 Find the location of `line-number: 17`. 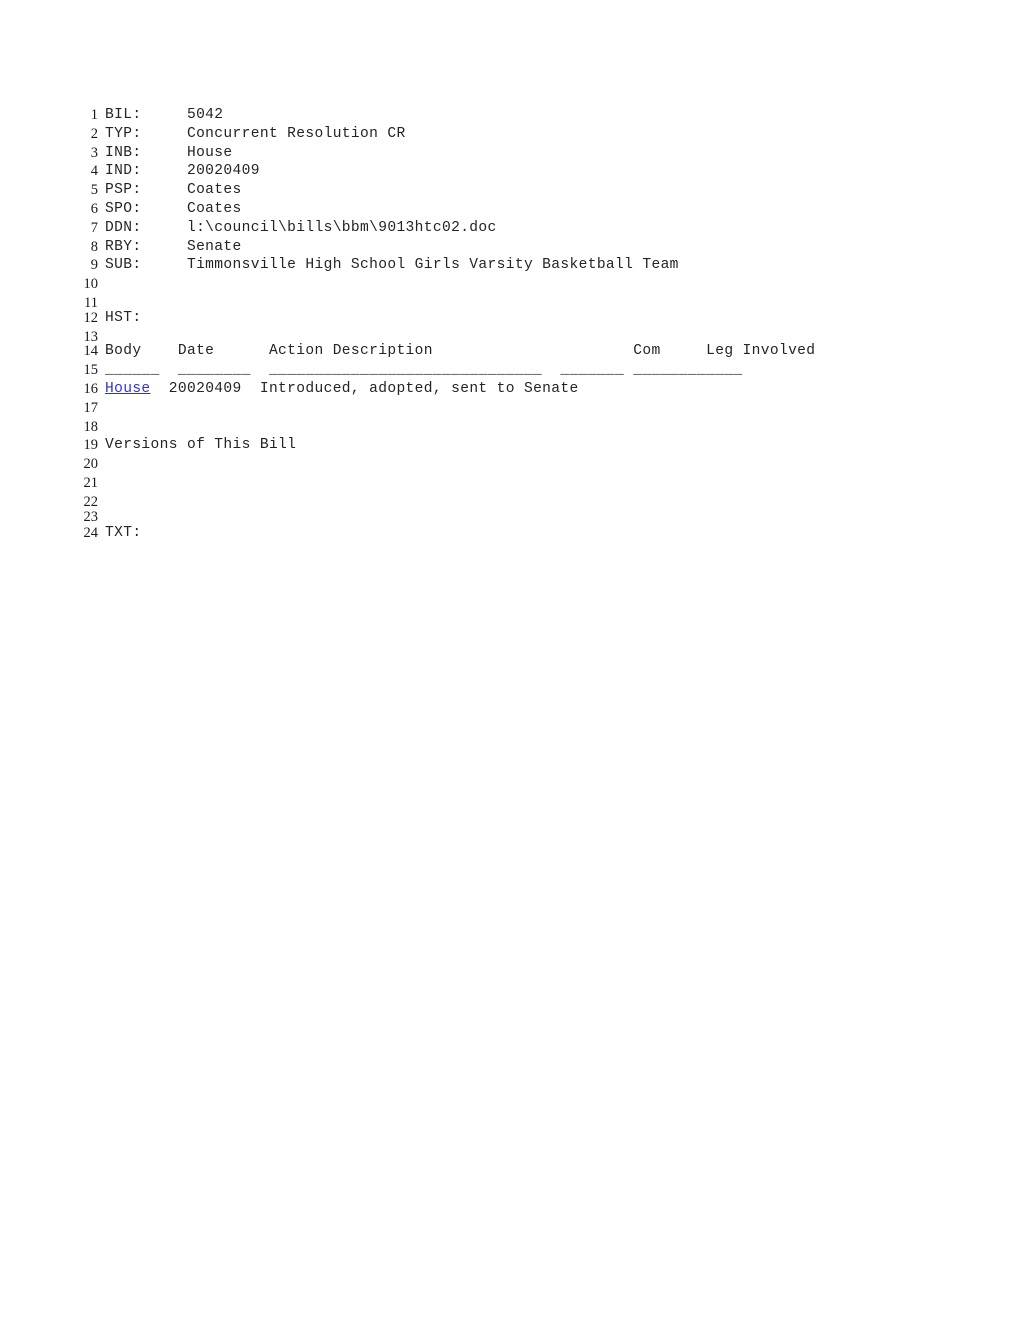

line-number: 17 is located at coordinates (91, 407).